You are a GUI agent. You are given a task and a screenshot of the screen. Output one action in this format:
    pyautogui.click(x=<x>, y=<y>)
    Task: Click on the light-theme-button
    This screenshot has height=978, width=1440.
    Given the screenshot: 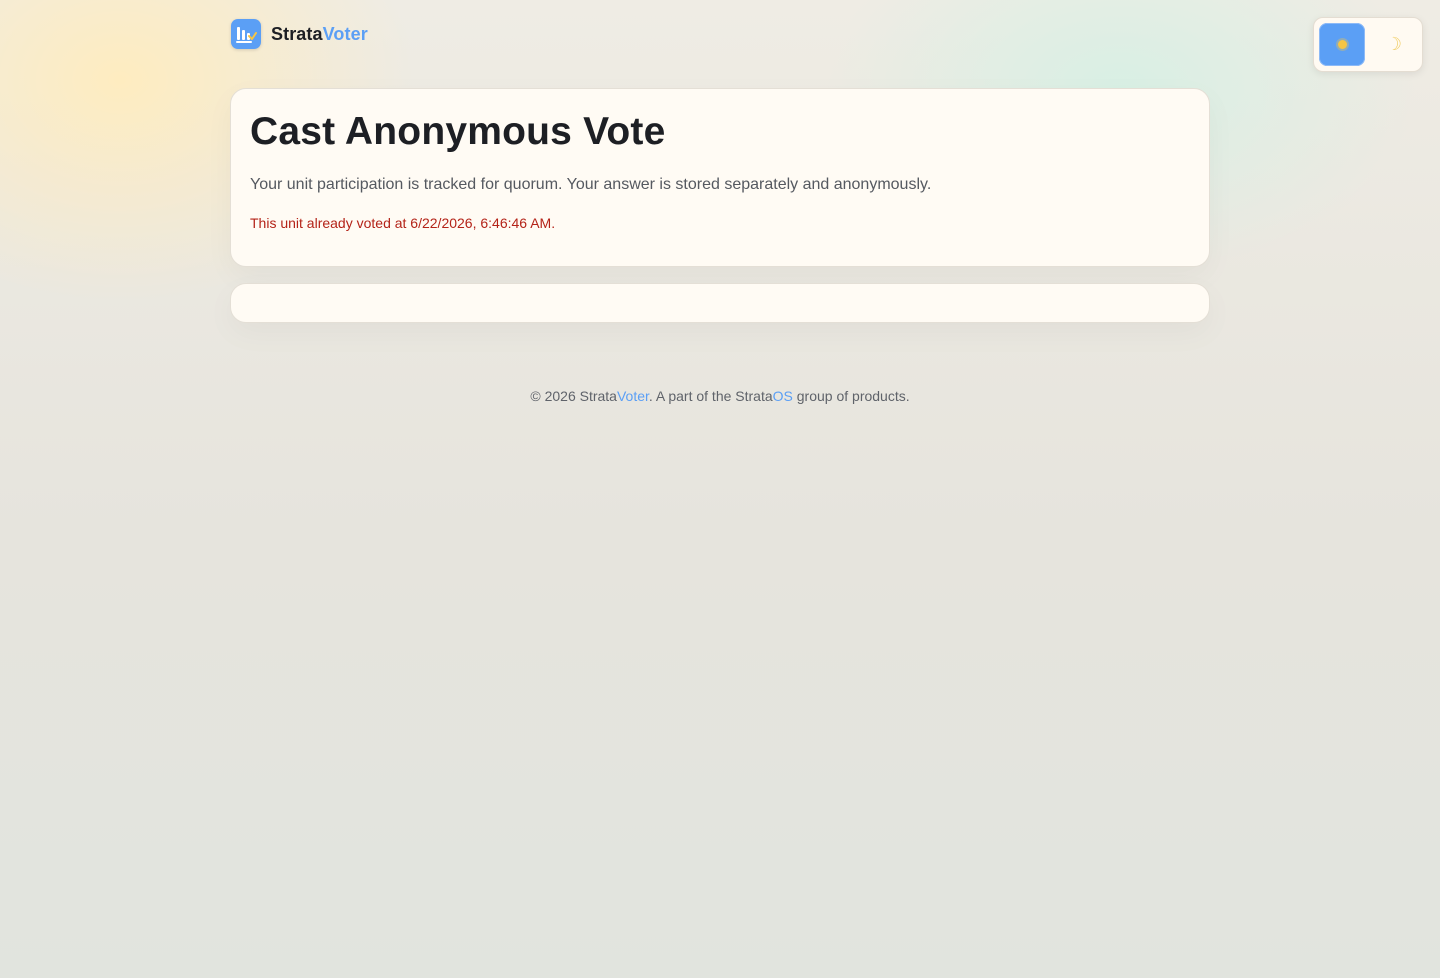 What is the action you would take?
    pyautogui.click(x=1342, y=44)
    